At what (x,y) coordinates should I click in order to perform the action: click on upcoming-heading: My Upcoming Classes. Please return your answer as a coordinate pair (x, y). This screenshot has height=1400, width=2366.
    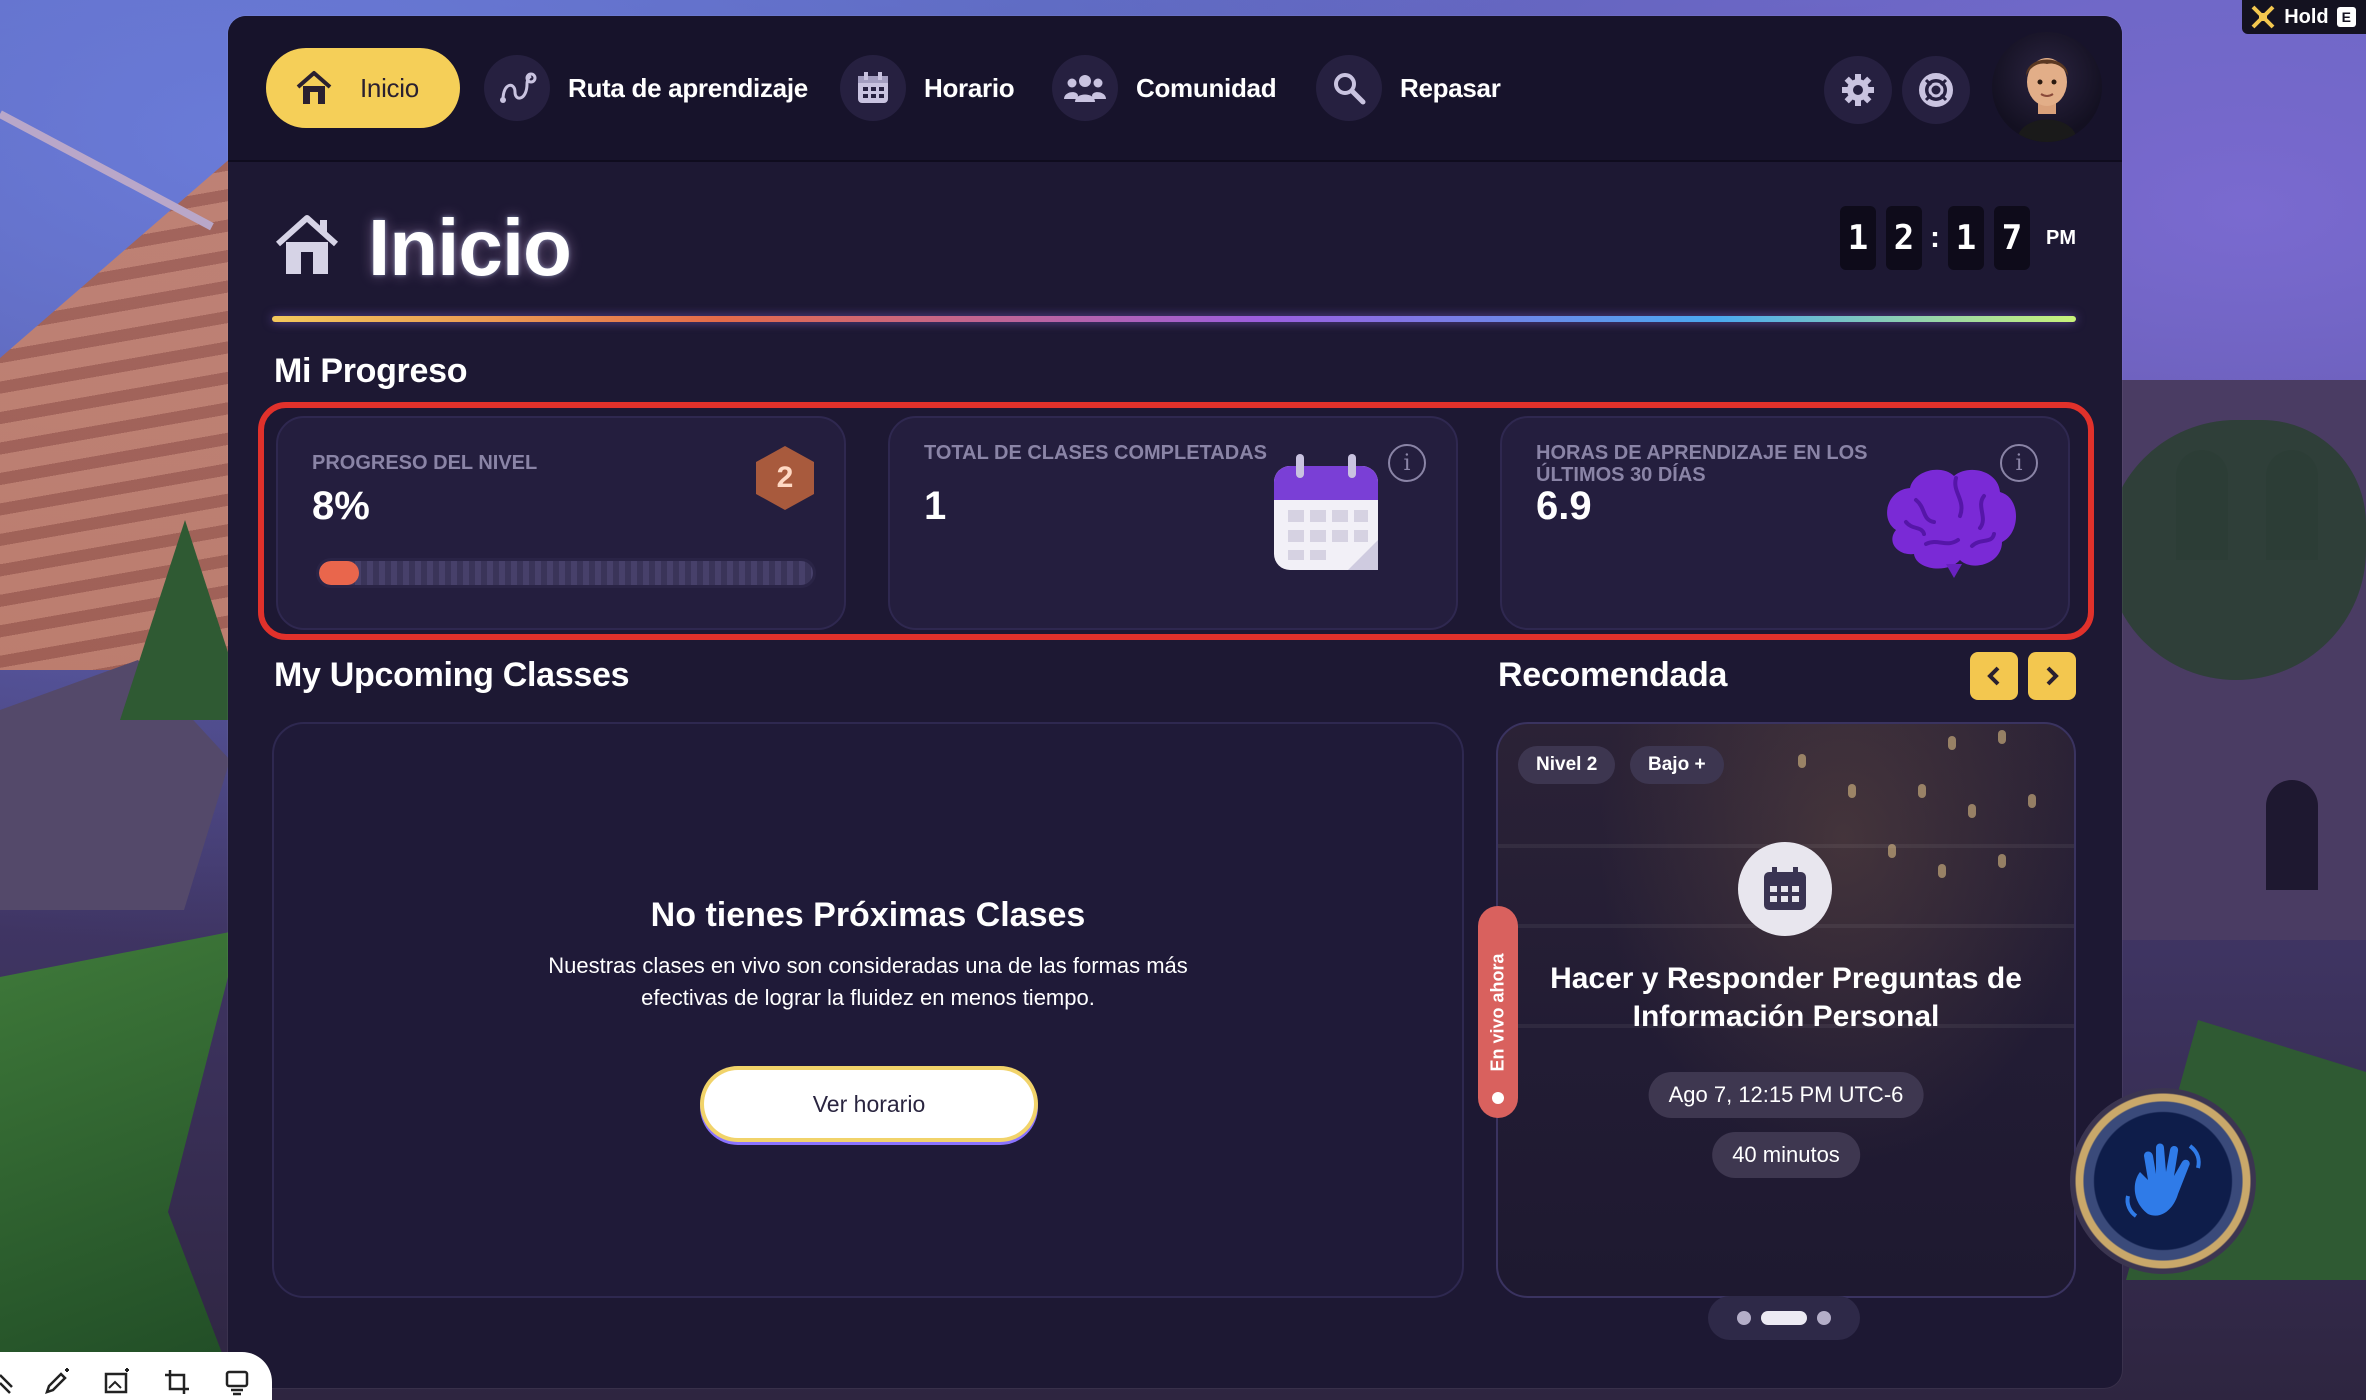
    Looking at the image, I should click on (452, 675).